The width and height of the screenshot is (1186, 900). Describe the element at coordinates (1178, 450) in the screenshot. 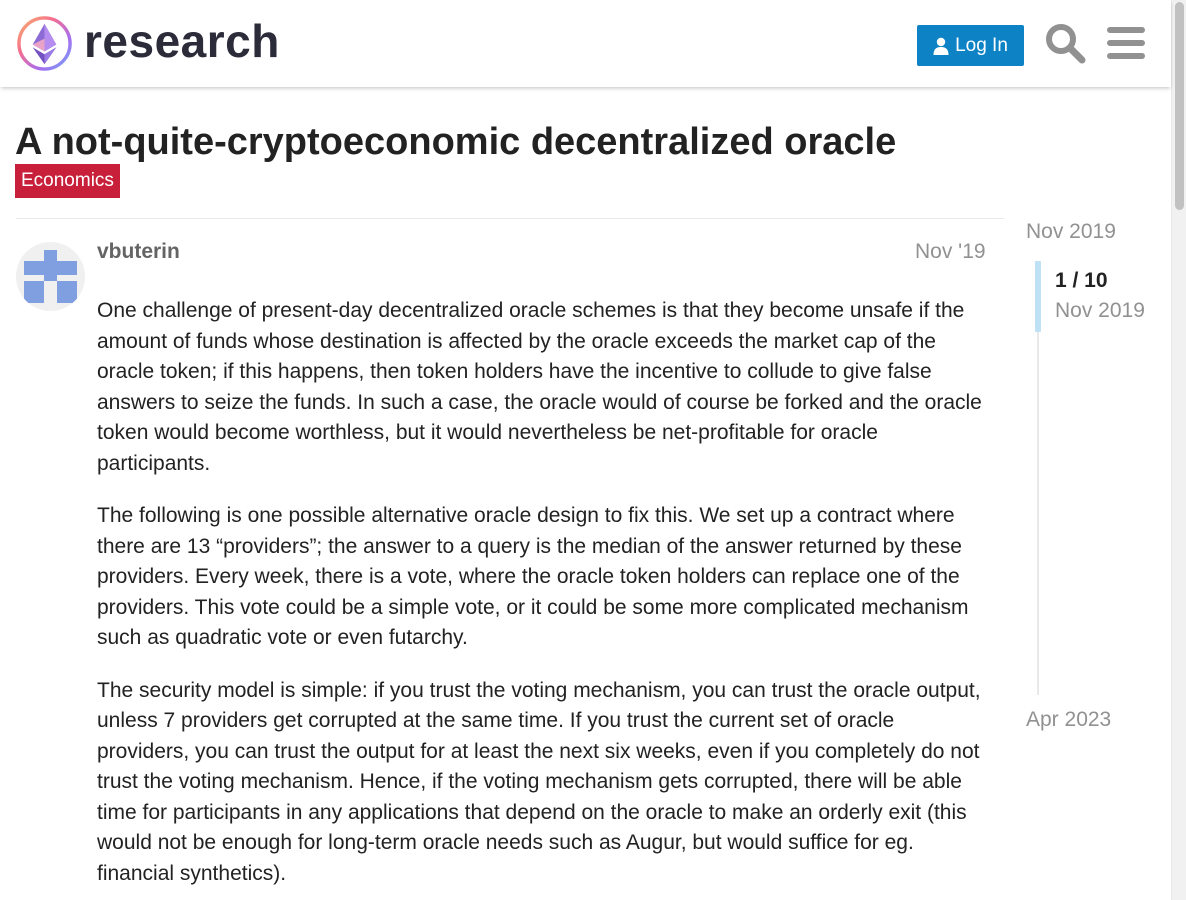

I see `page-scrollbar` at that location.